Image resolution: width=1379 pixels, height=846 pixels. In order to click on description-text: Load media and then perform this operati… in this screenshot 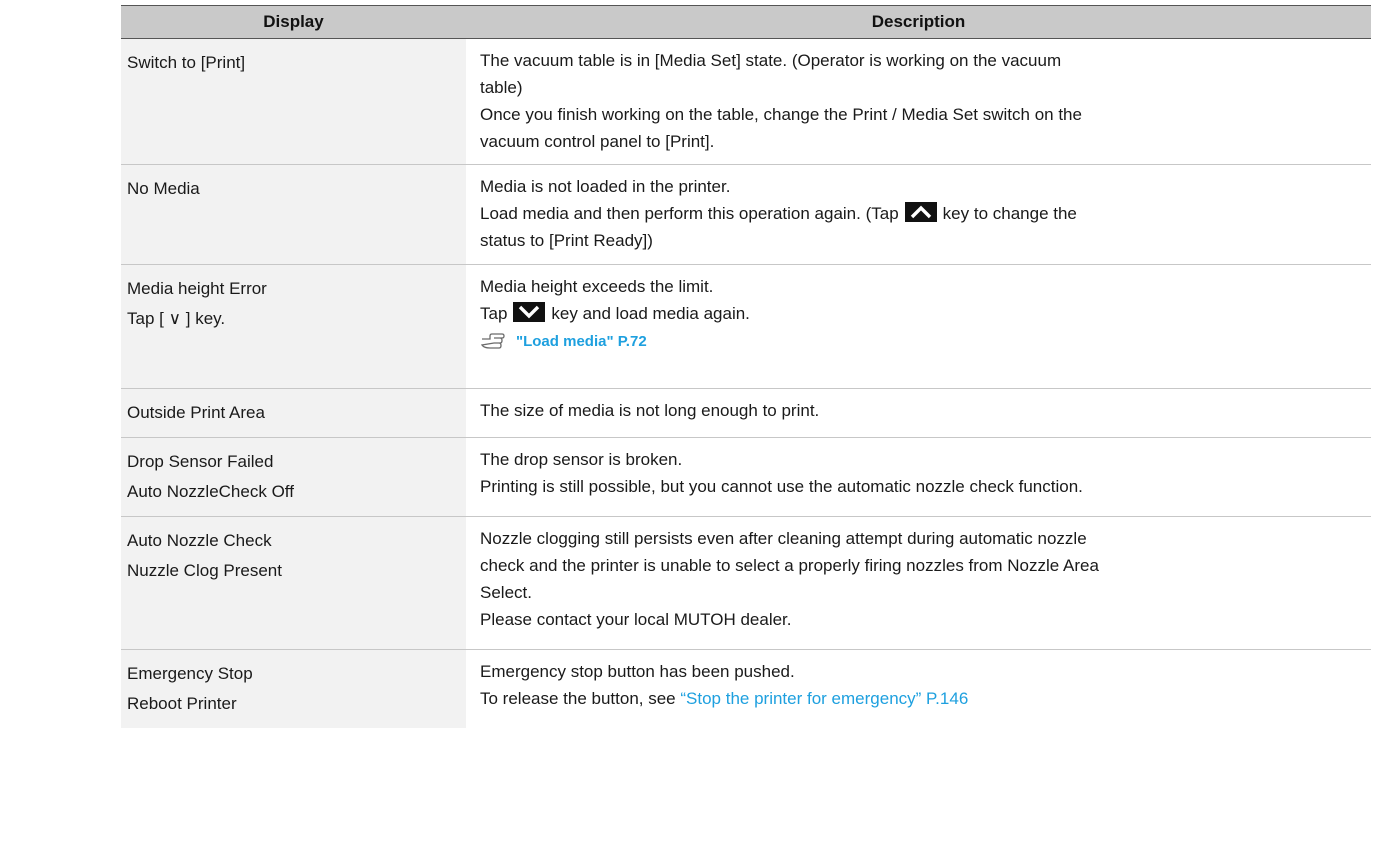, I will do `click(689, 213)`.